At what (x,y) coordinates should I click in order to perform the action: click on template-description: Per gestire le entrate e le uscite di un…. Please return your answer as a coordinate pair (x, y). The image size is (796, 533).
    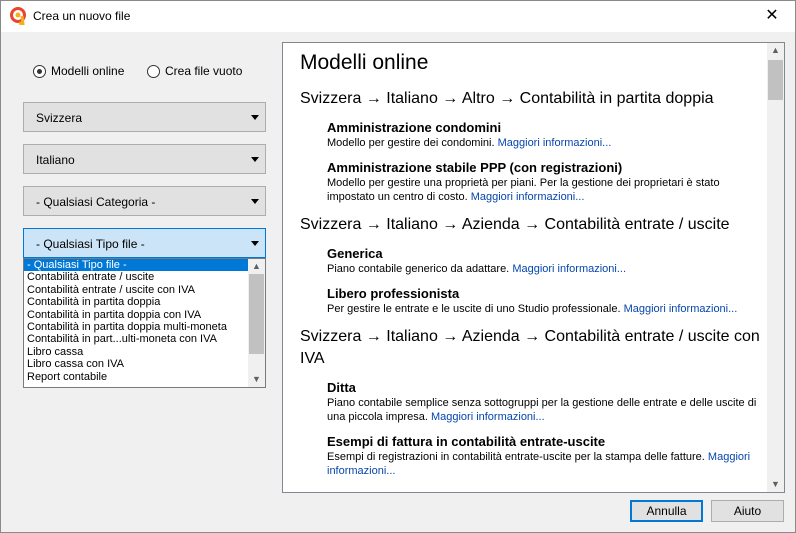
    Looking at the image, I should click on (544, 309).